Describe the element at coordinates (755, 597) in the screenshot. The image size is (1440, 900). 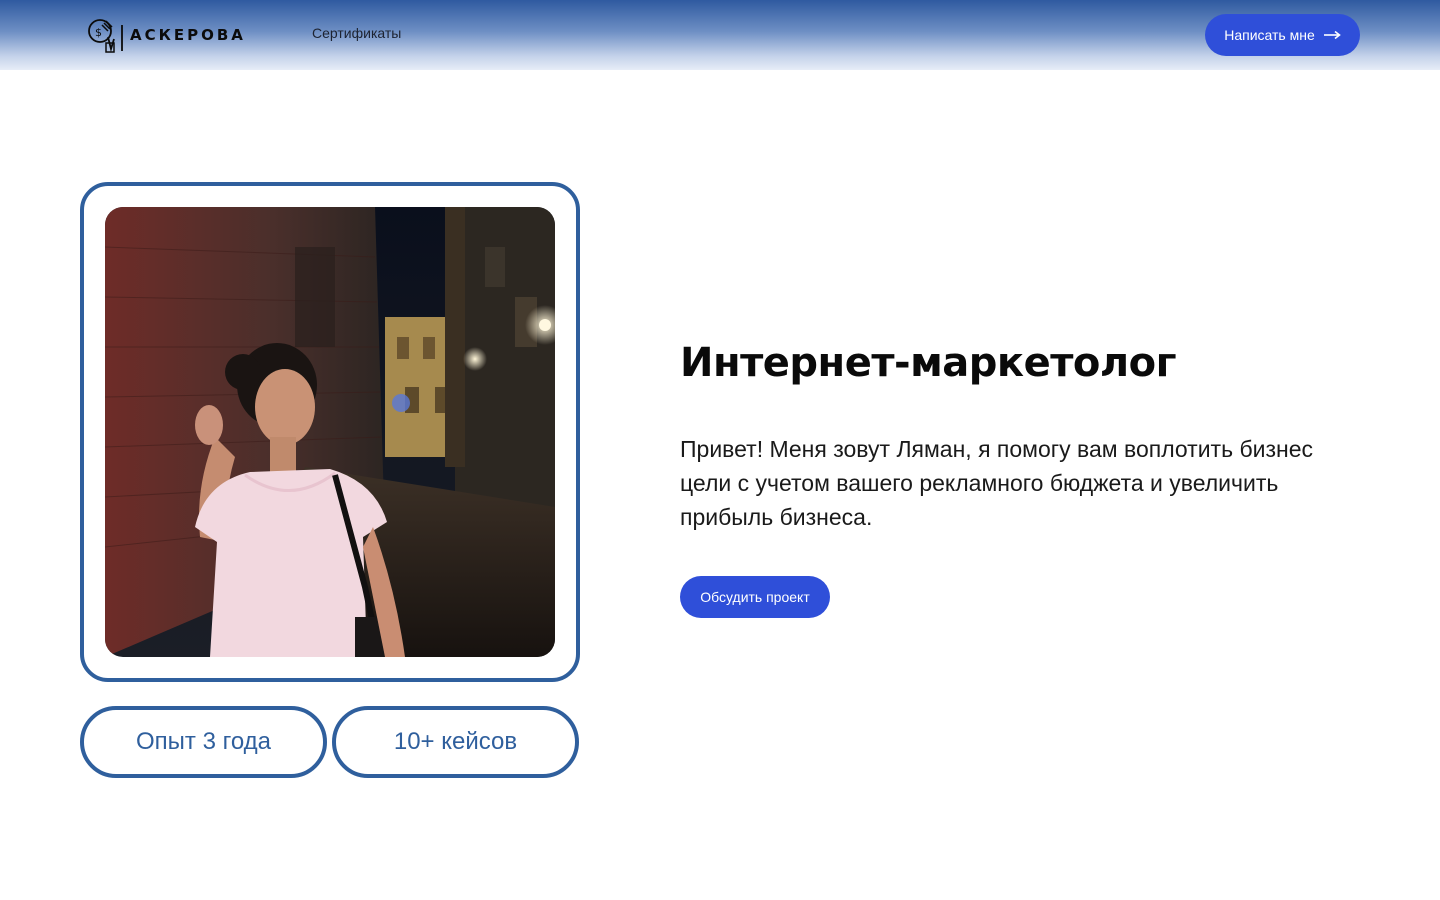
I see `discuss-project-button: Обсудить проект` at that location.